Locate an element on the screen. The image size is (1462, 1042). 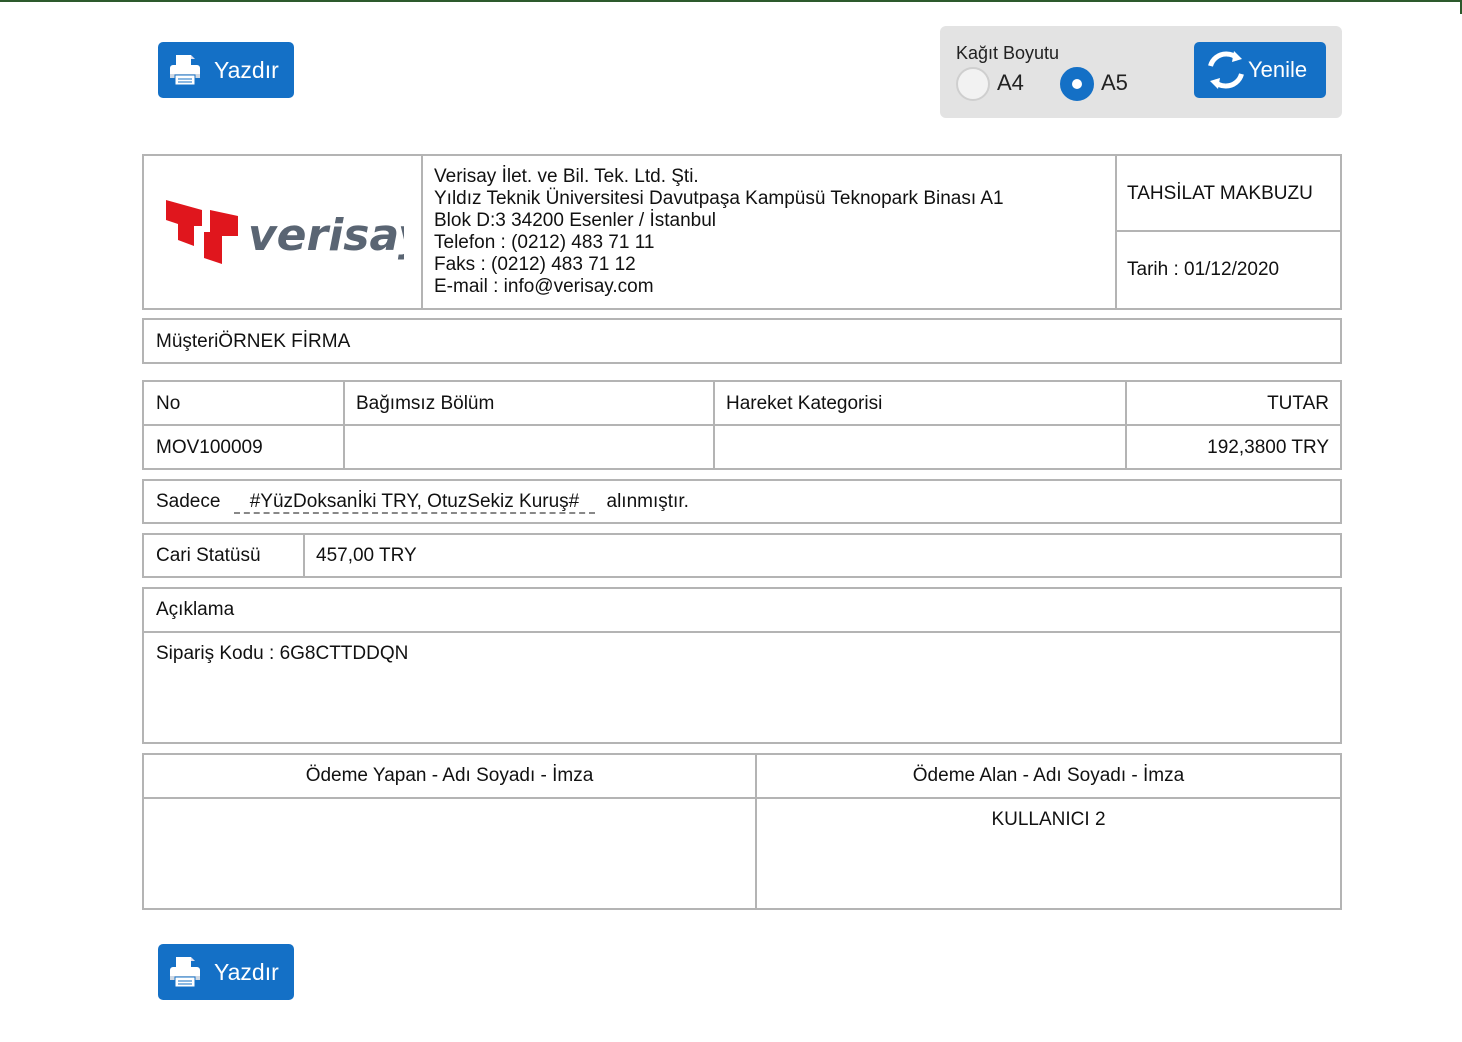
payee-label: Ödeme Alan - Adı Soyadı - İmza is located at coordinates (1048, 775).